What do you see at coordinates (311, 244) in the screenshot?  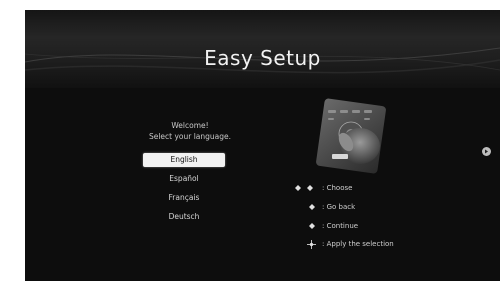 I see `dpad-center-icon` at bounding box center [311, 244].